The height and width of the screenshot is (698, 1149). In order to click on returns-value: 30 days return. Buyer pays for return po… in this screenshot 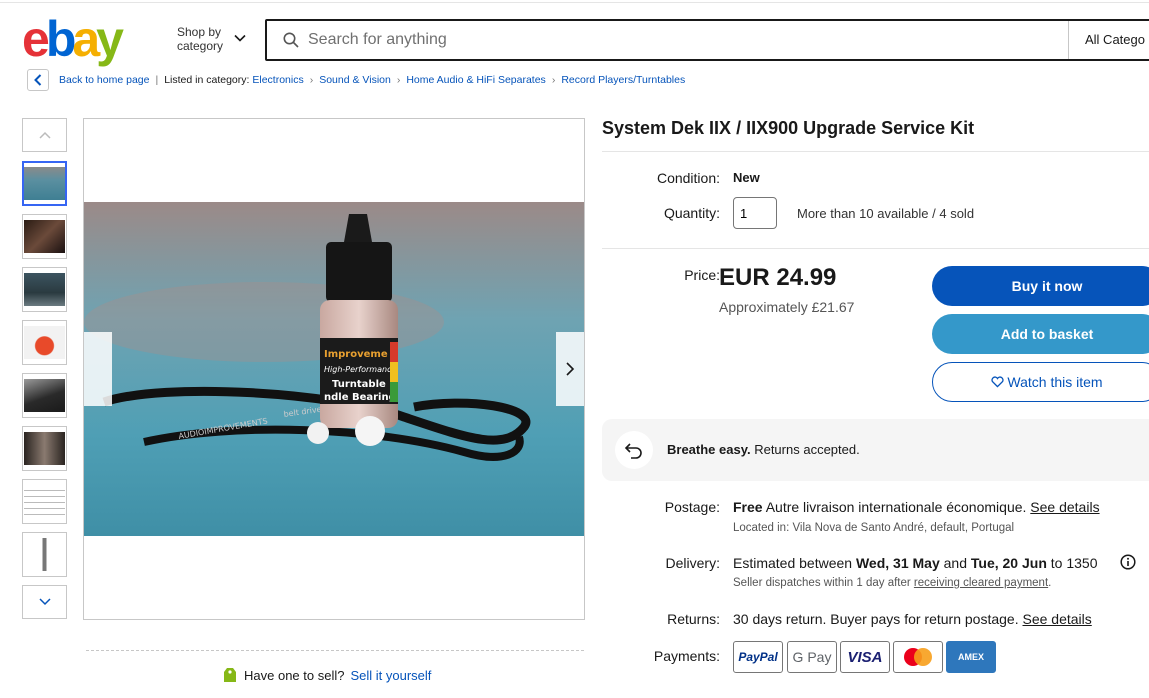, I will do `click(912, 619)`.